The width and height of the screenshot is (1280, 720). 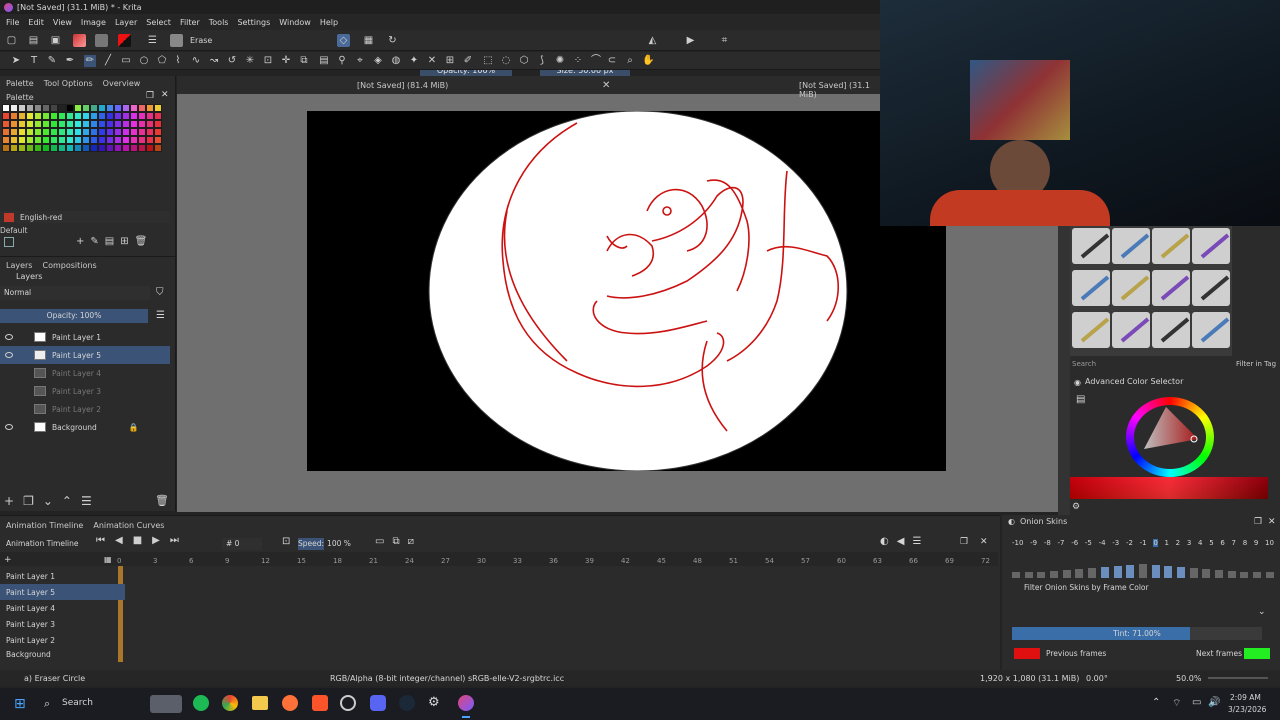 I want to click on tab-compositions: Compositions, so click(x=69, y=265).